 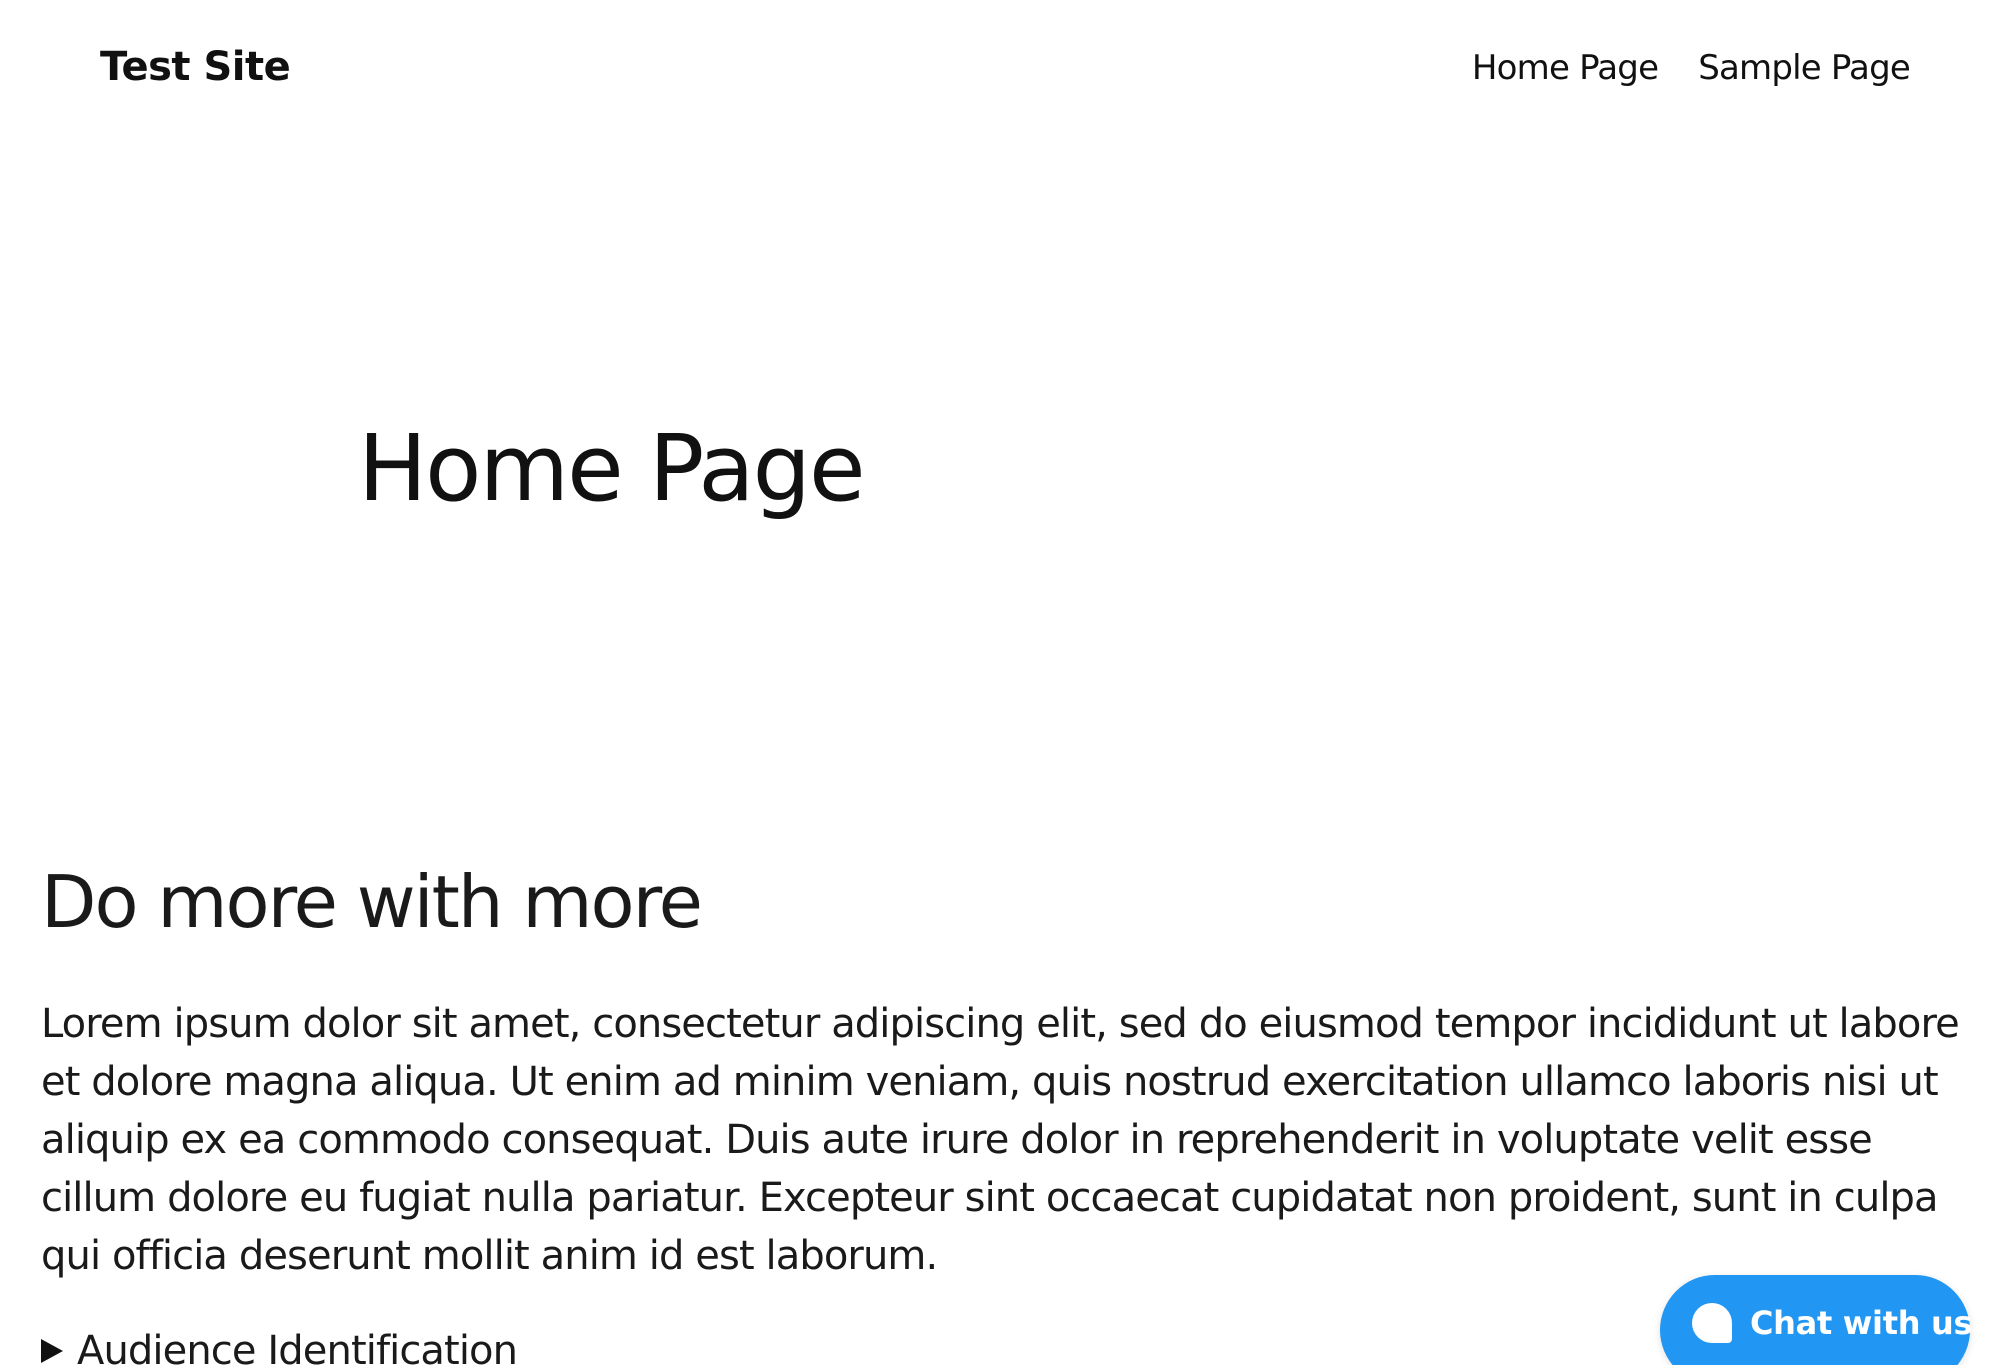 I want to click on nav-link-home-page: Home Page, so click(x=1565, y=68).